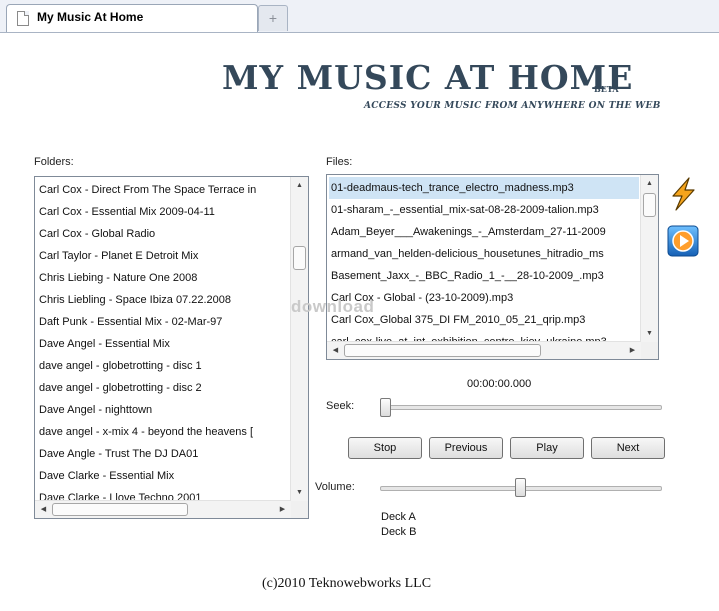 The image size is (719, 611). Describe the element at coordinates (359, 16) in the screenshot. I see `browser-tab-strip: My Music At Home +` at that location.